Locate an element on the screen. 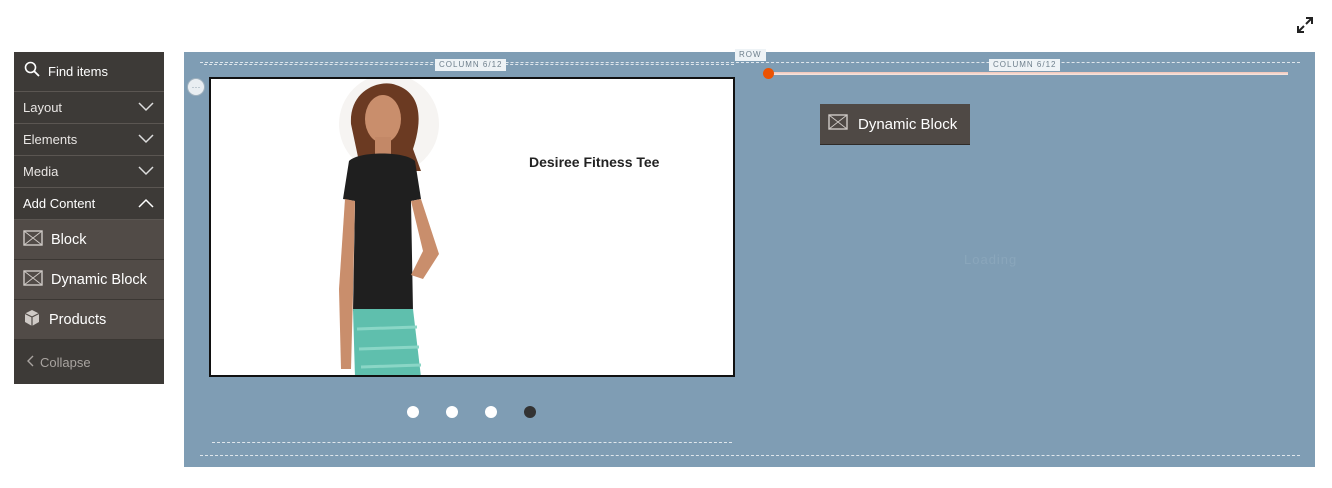  row-outline is located at coordinates (750, 62).